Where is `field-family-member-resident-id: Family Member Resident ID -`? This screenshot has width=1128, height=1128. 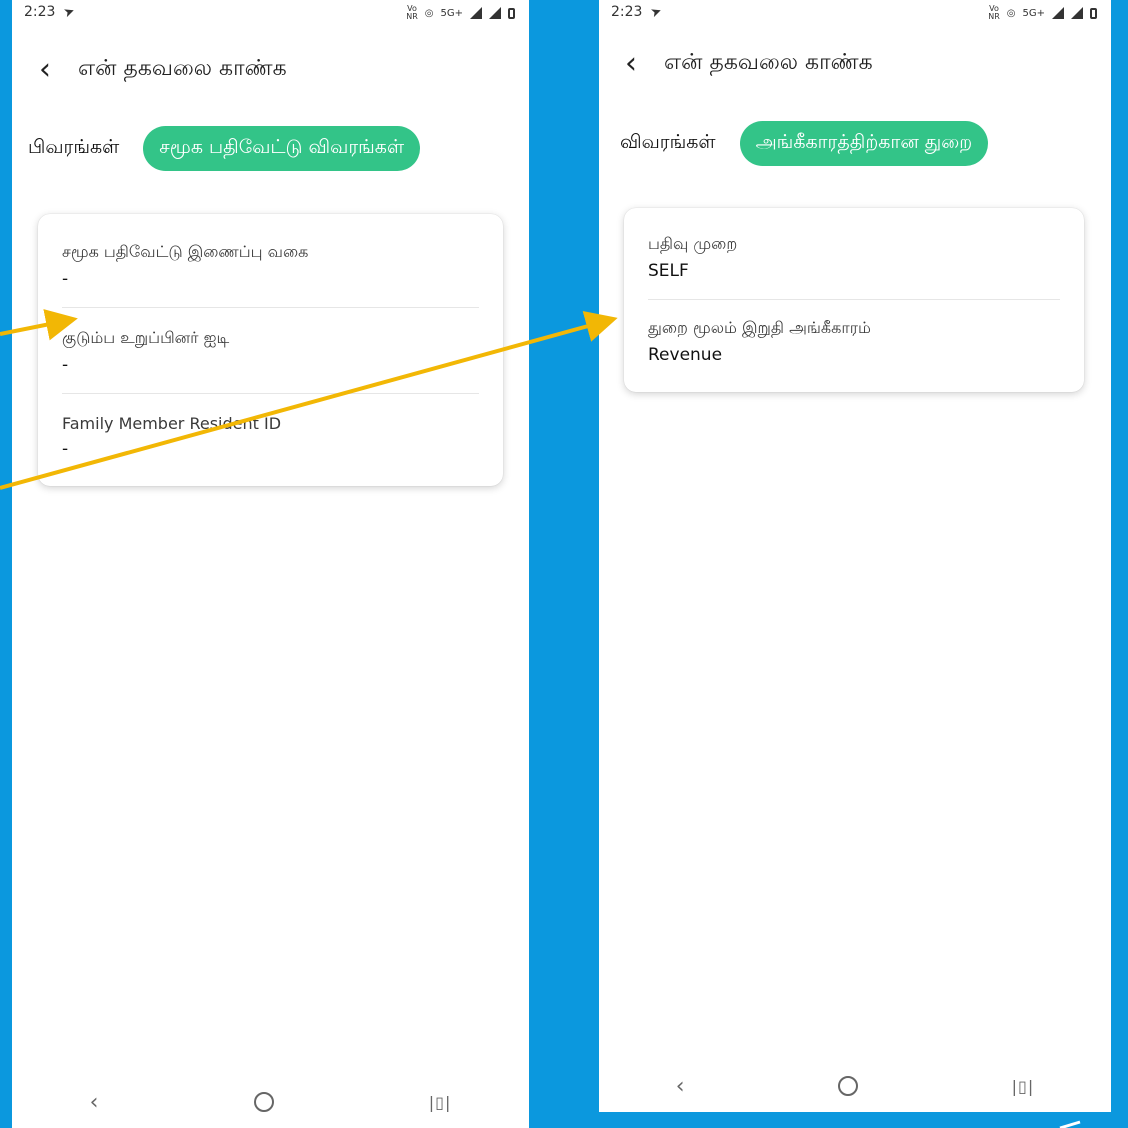 field-family-member-resident-id: Family Member Resident ID - is located at coordinates (270, 426).